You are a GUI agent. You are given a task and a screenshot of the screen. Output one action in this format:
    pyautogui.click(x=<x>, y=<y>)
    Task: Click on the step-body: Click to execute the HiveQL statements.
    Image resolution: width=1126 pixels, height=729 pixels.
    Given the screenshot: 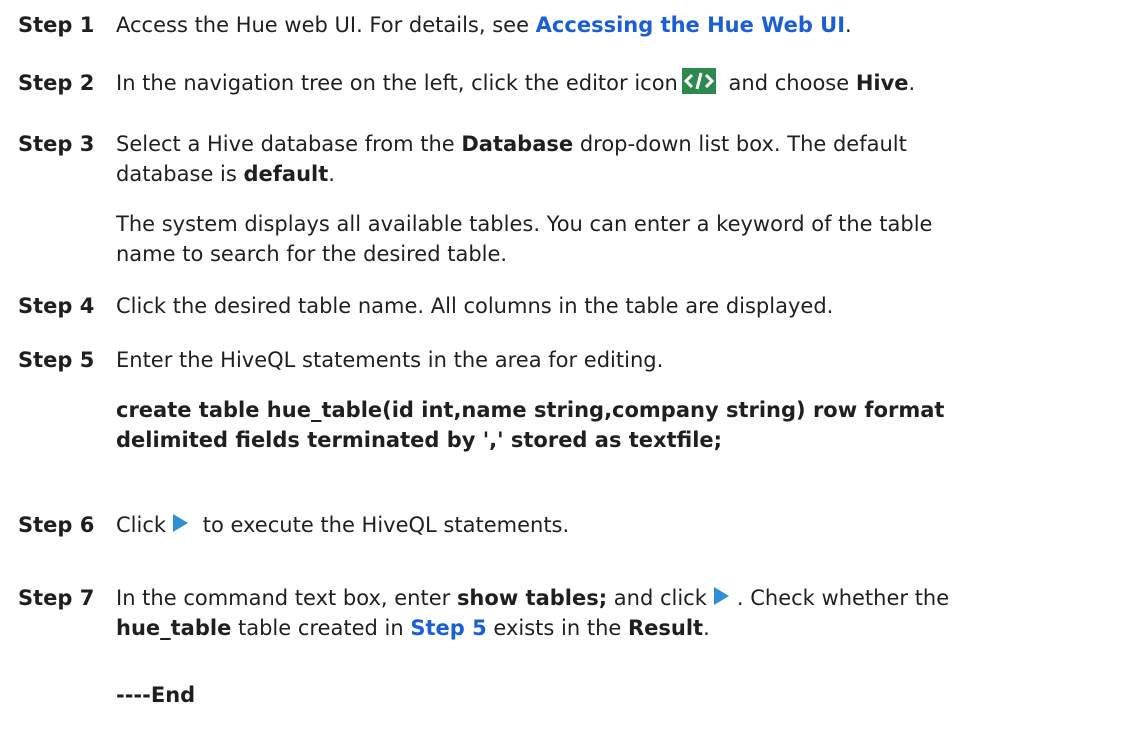 What is the action you would take?
    pyautogui.click(x=611, y=525)
    